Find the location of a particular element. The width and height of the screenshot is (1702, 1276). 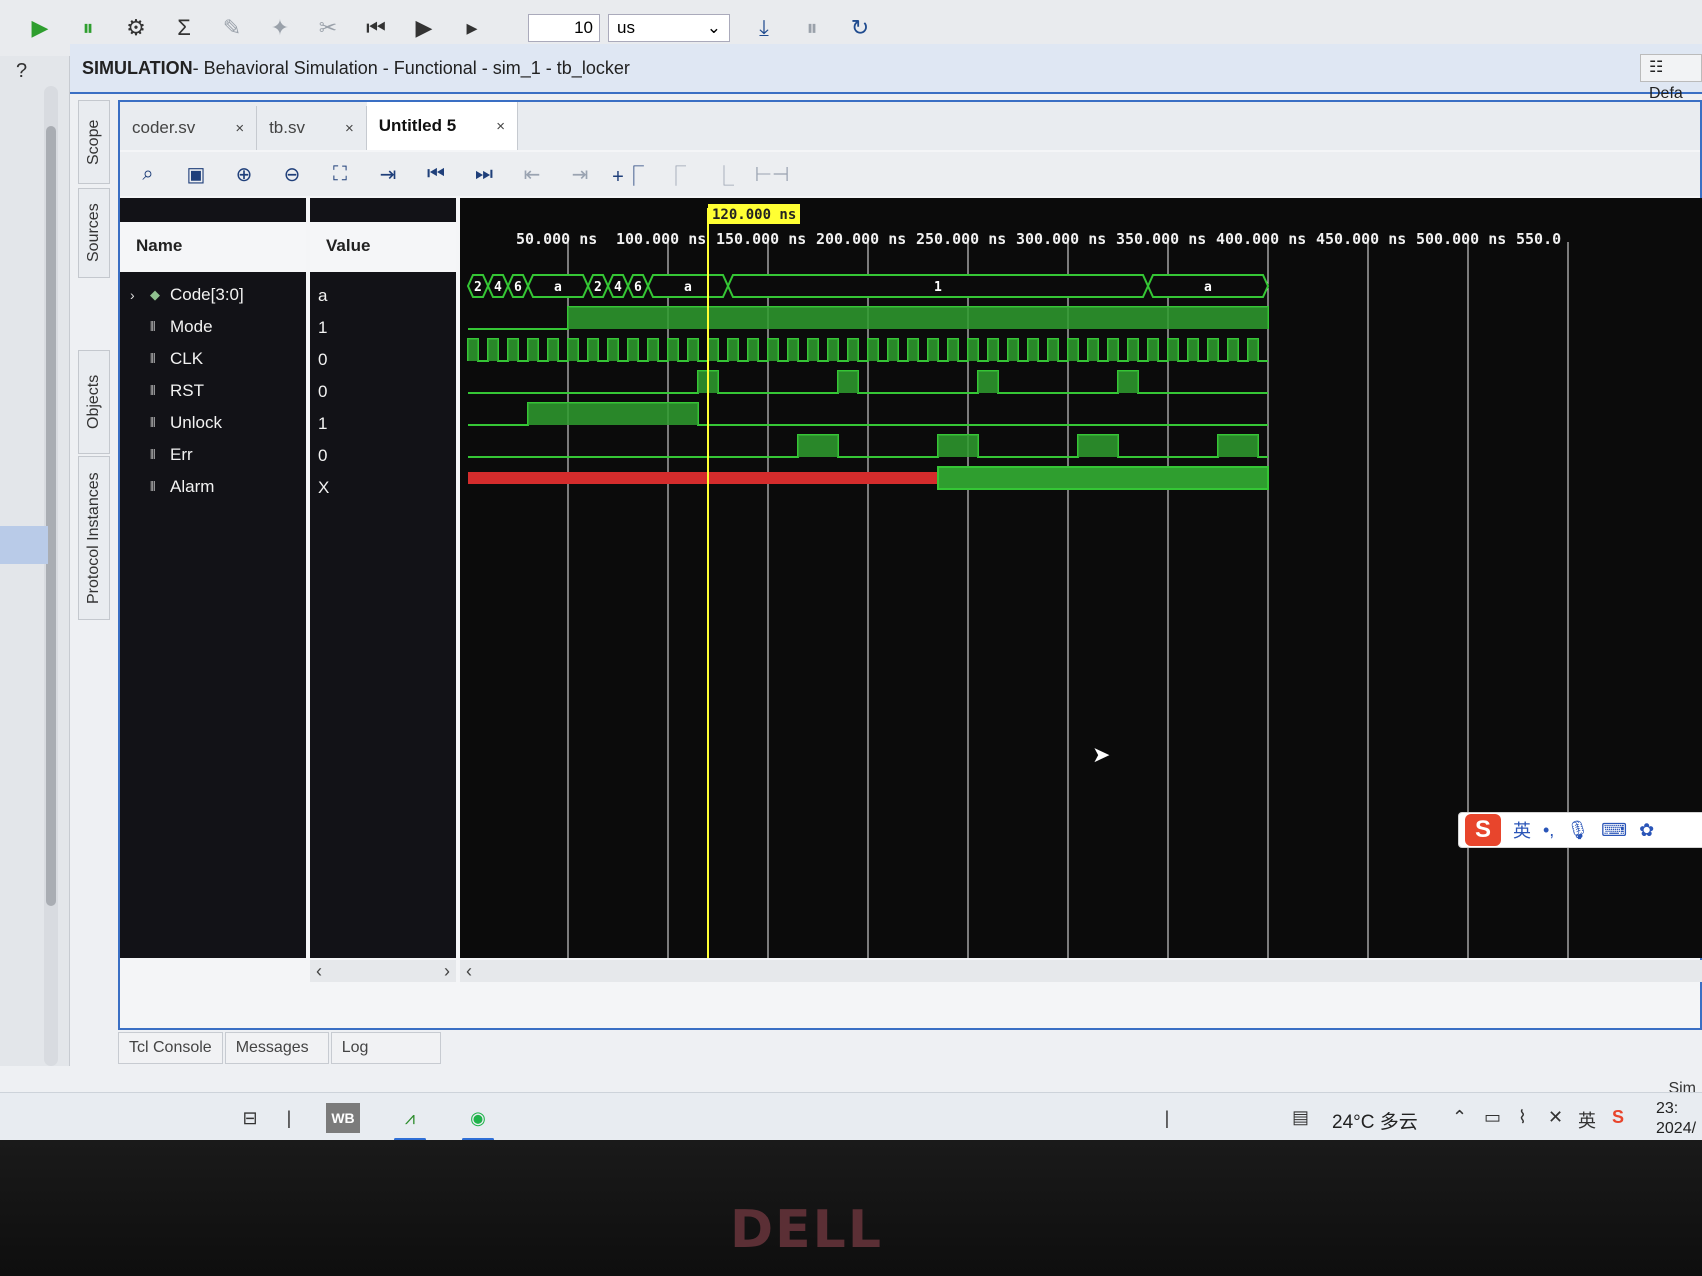

run-for-icon: ▶ is located at coordinates (424, 28).